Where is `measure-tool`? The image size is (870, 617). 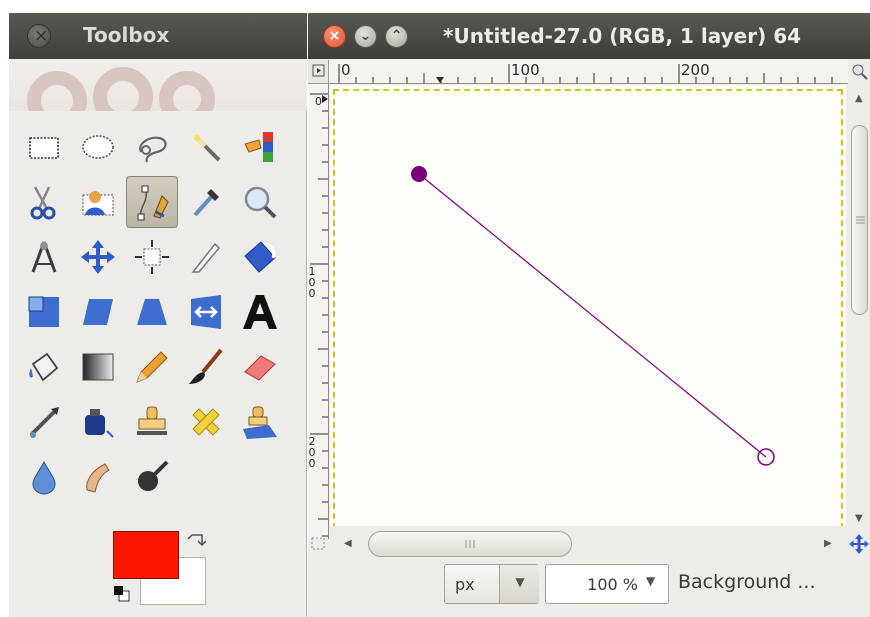 measure-tool is located at coordinates (44, 257).